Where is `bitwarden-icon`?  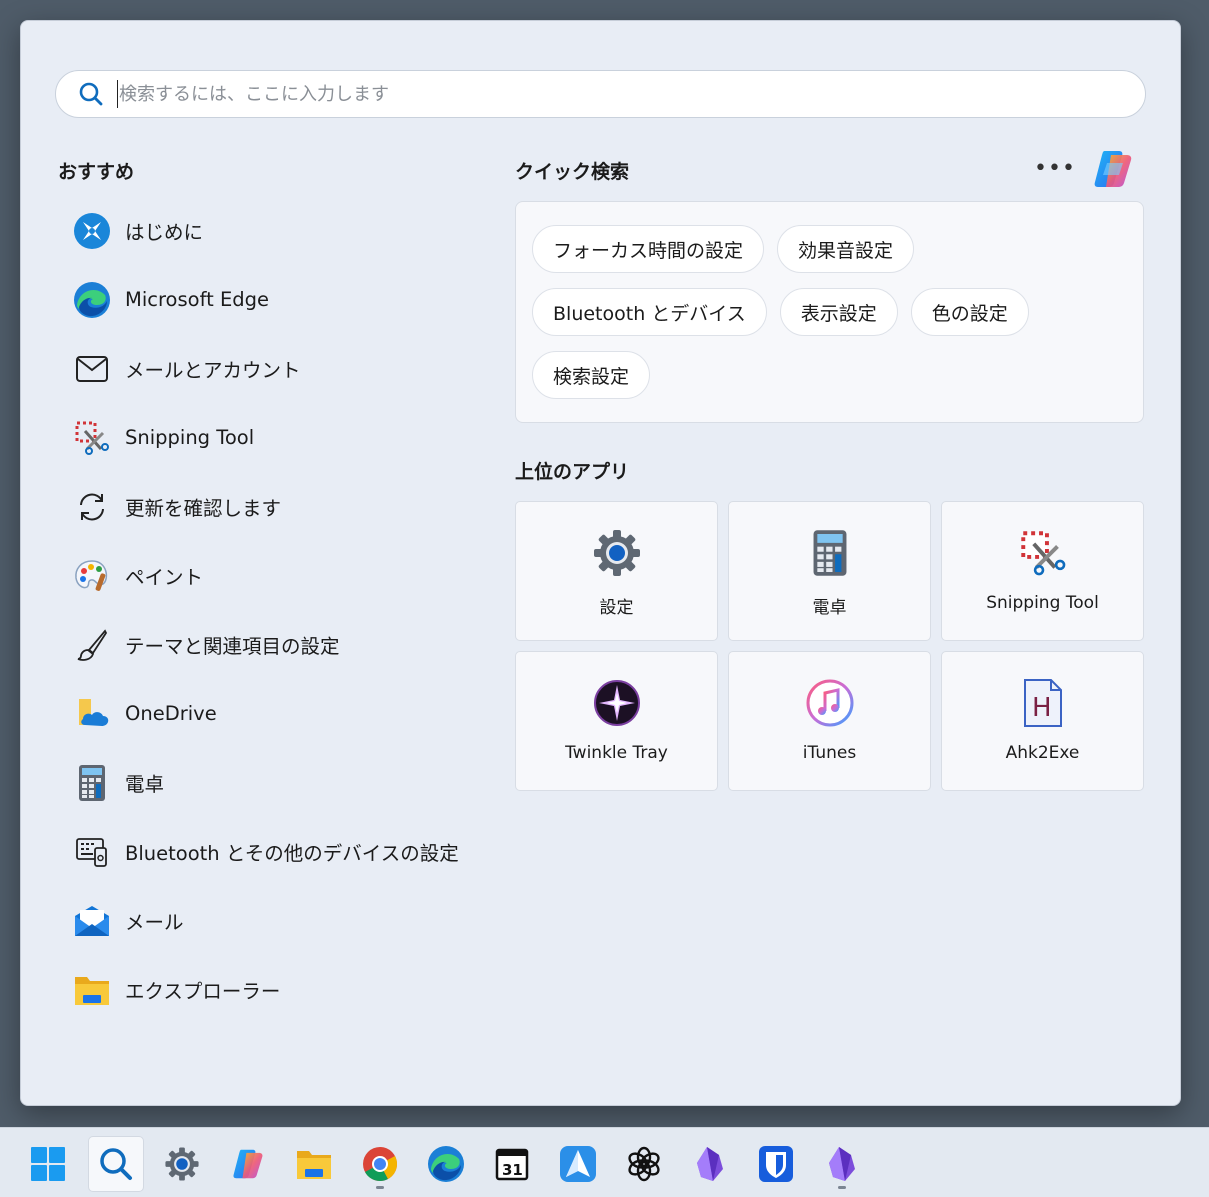 bitwarden-icon is located at coordinates (776, 1164).